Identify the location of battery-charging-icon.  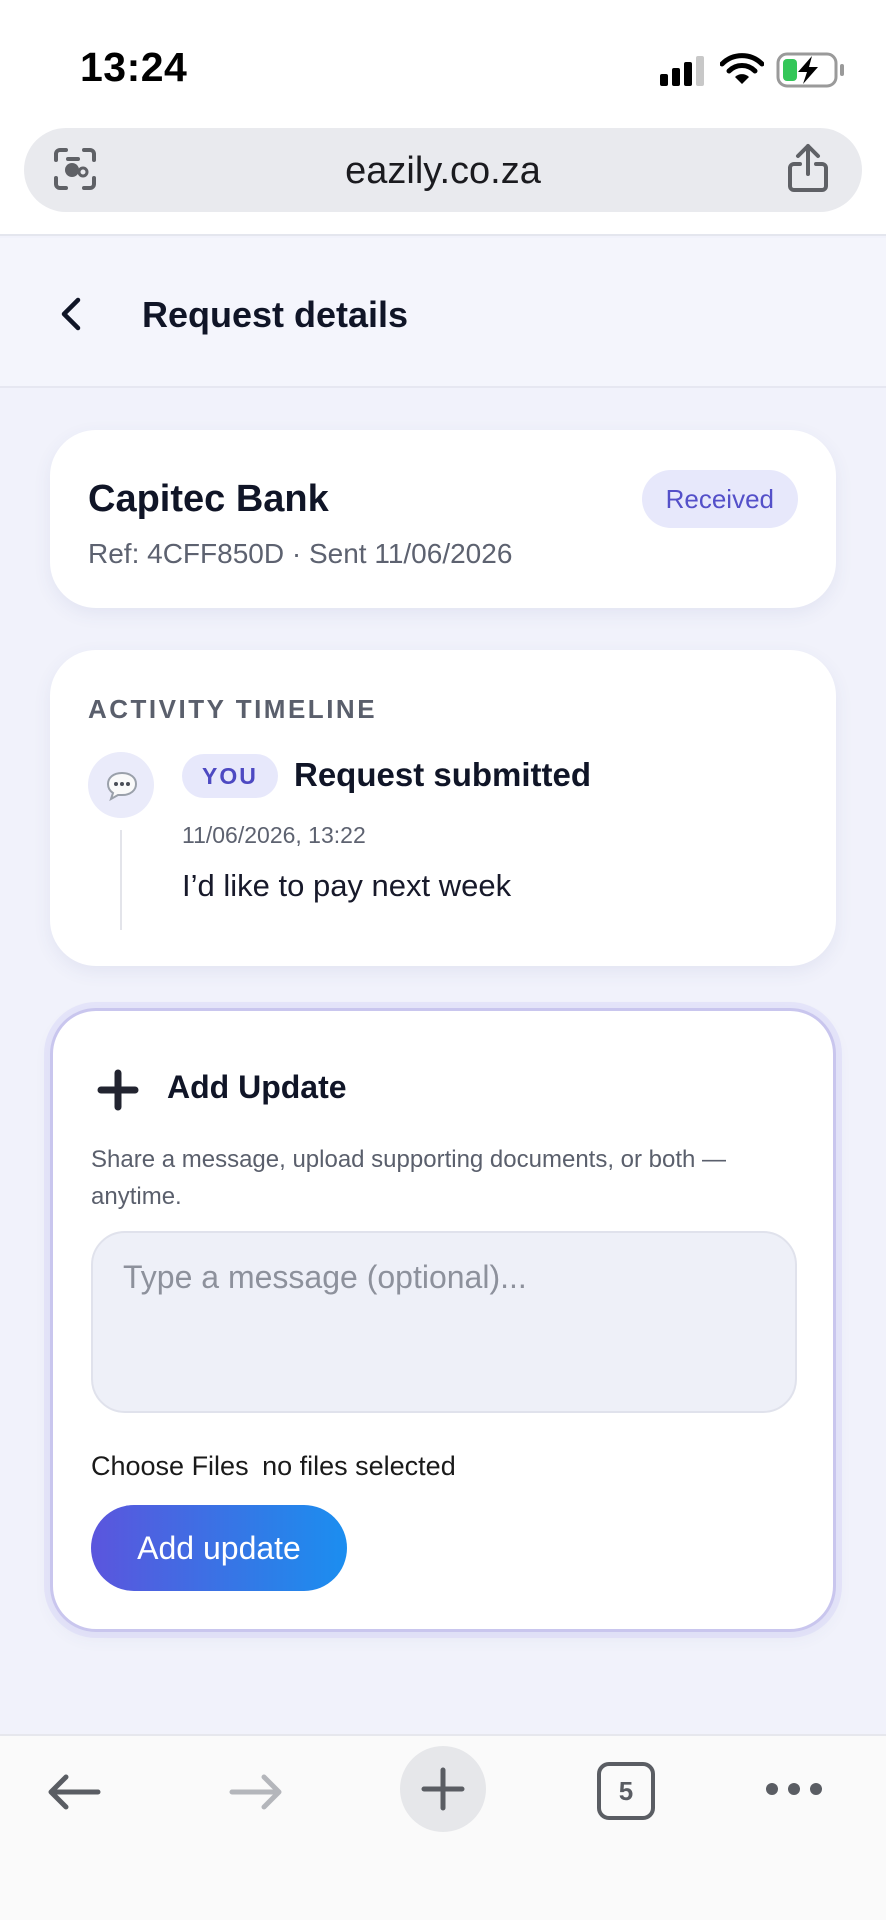
(810, 70).